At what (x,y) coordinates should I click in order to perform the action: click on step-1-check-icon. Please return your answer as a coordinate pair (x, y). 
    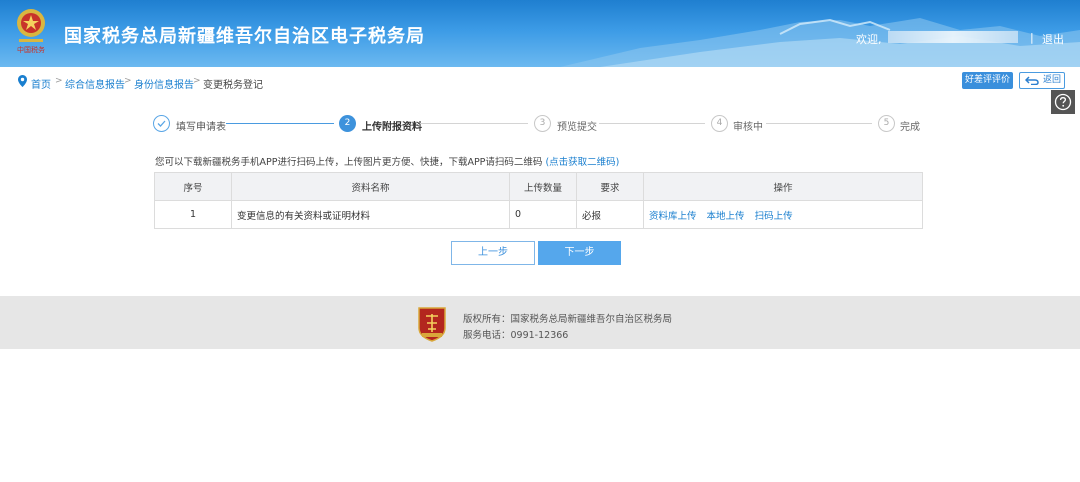
    Looking at the image, I should click on (161, 123).